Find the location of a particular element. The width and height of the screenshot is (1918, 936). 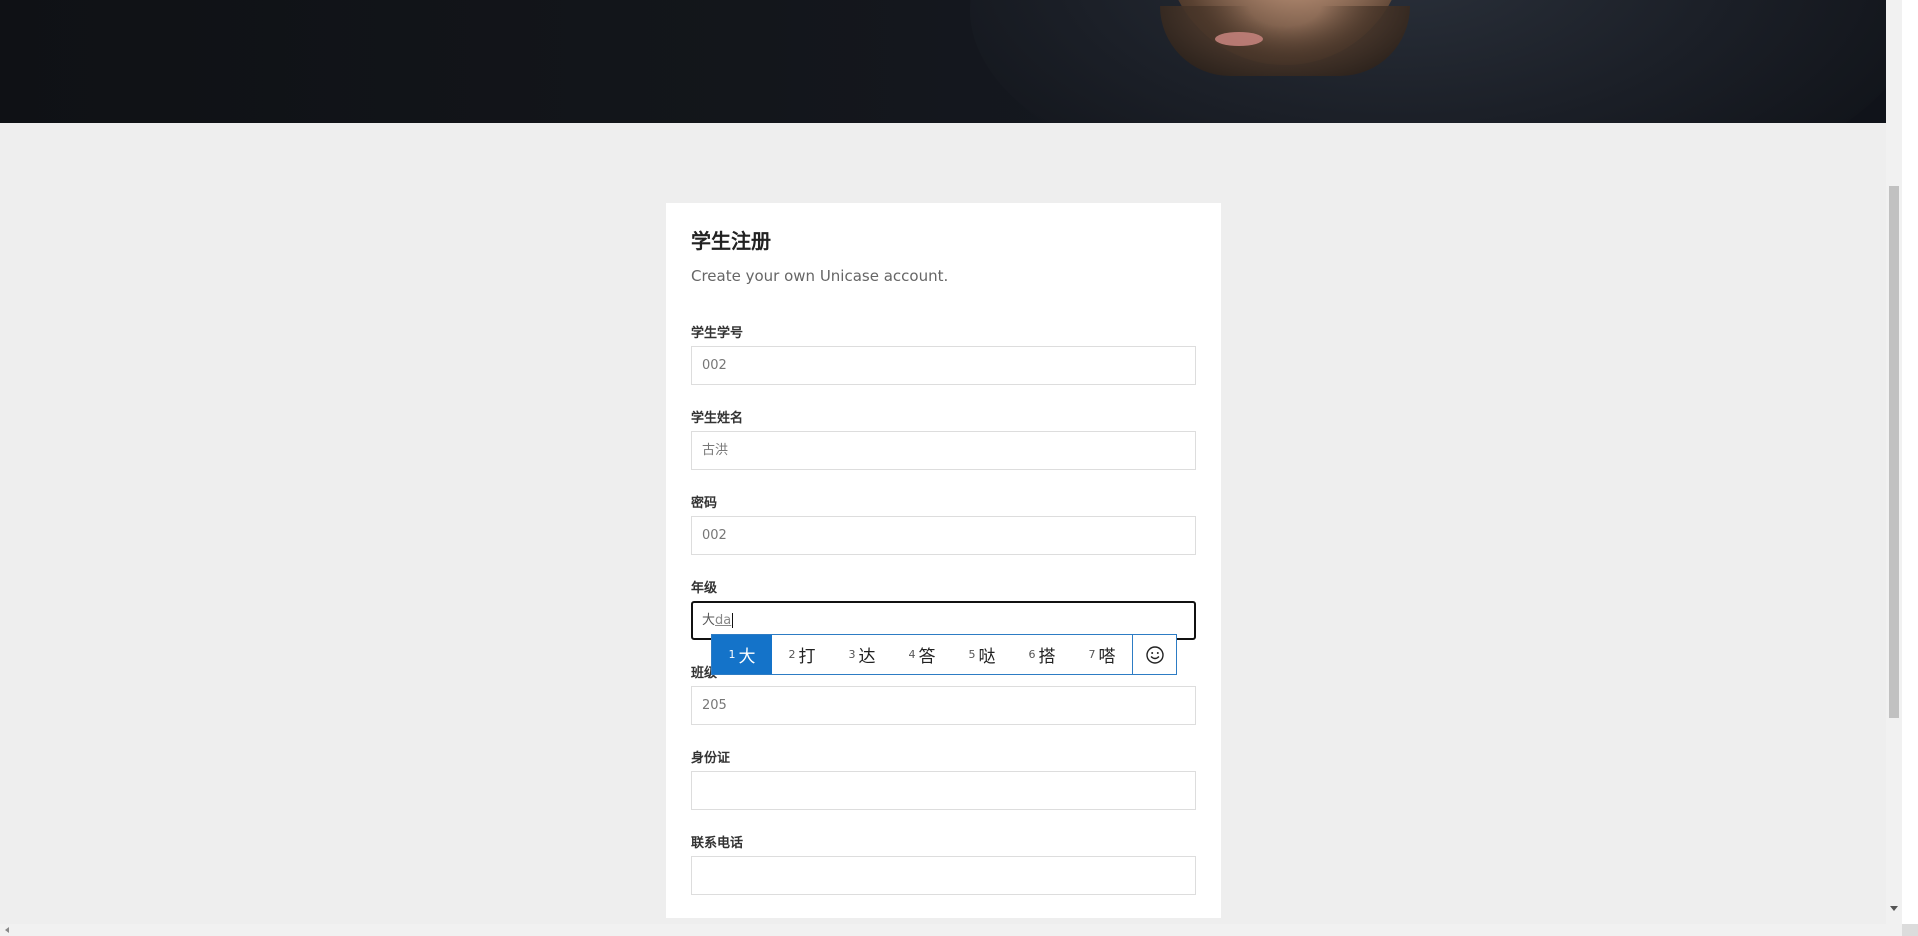

id-card-input is located at coordinates (943, 790).